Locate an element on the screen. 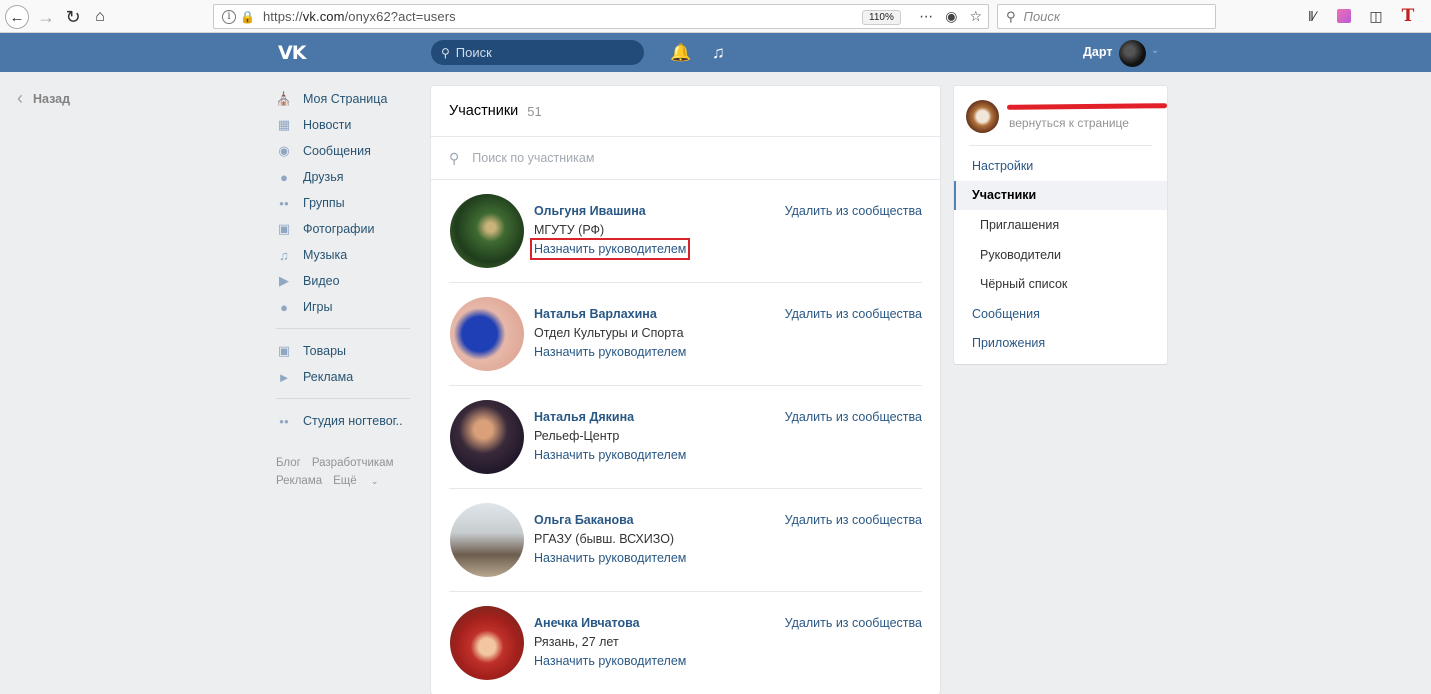 The height and width of the screenshot is (694, 1431). sidebar-icon: ◫ is located at coordinates (1376, 16).